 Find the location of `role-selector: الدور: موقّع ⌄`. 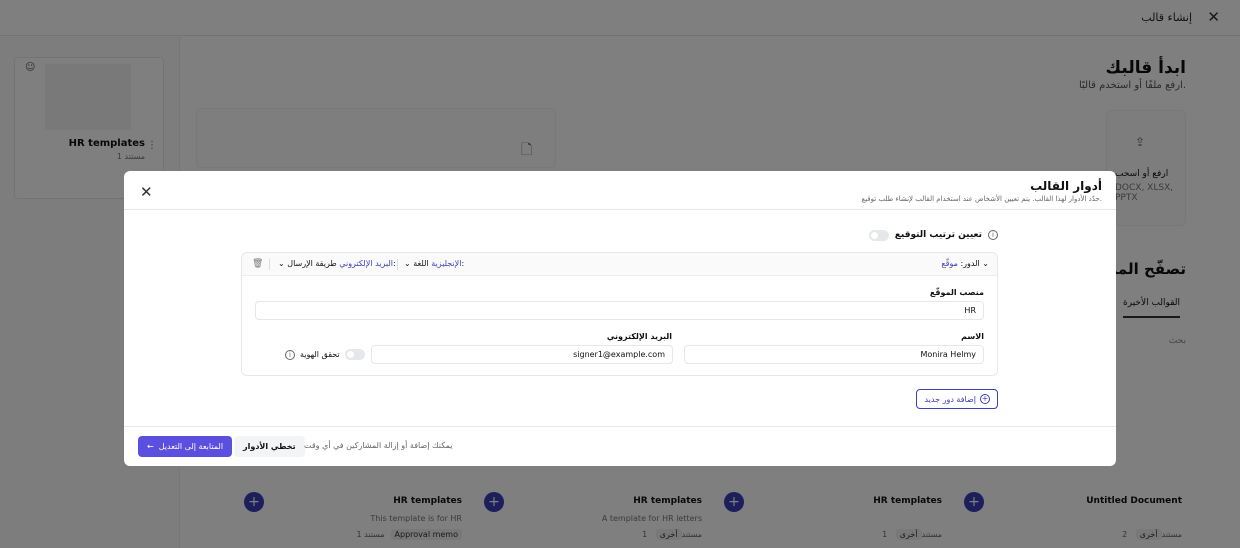

role-selector: الدور: موقّع ⌄ is located at coordinates (965, 263).